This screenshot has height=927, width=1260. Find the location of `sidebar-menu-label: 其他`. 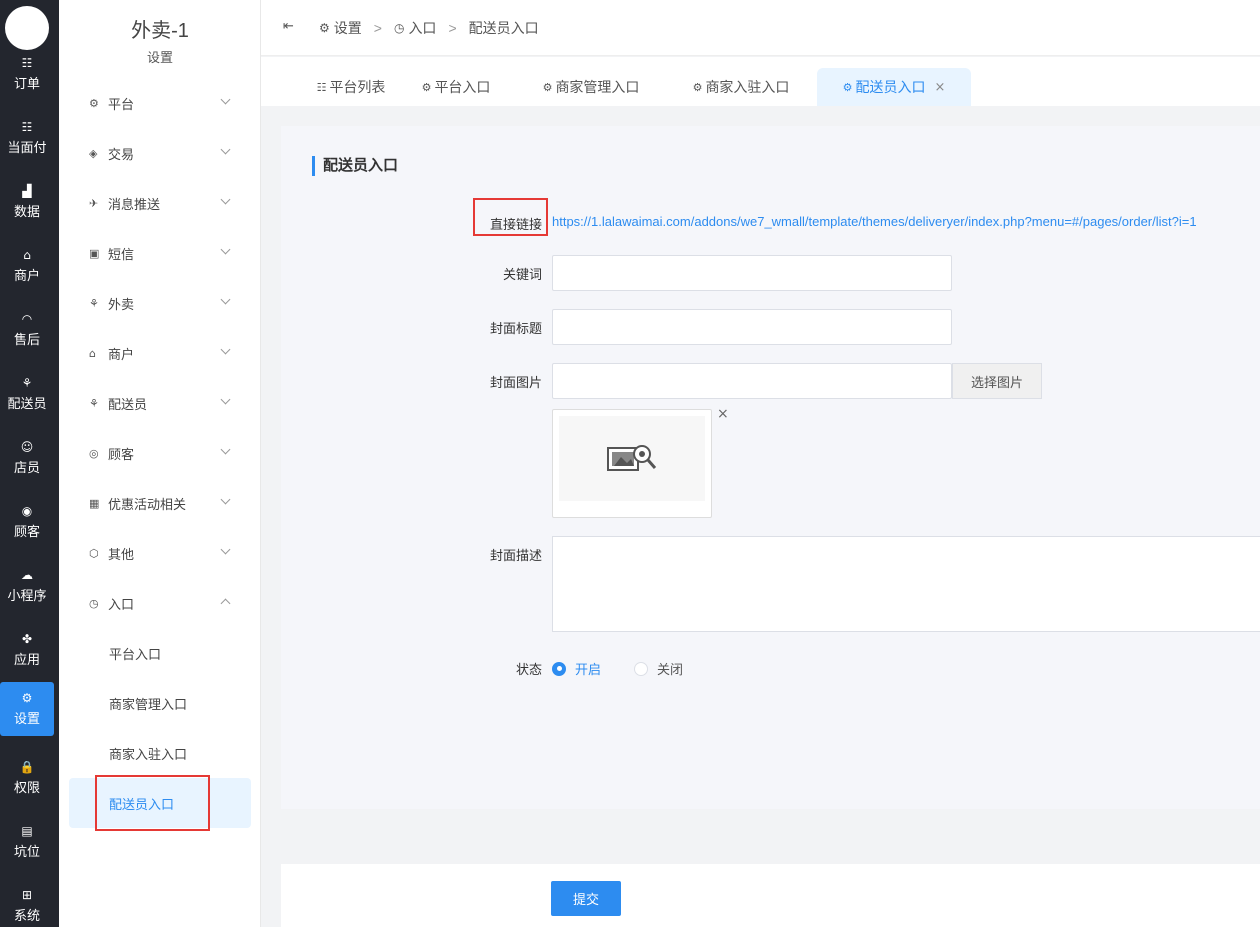

sidebar-menu-label: 其他 is located at coordinates (121, 554).